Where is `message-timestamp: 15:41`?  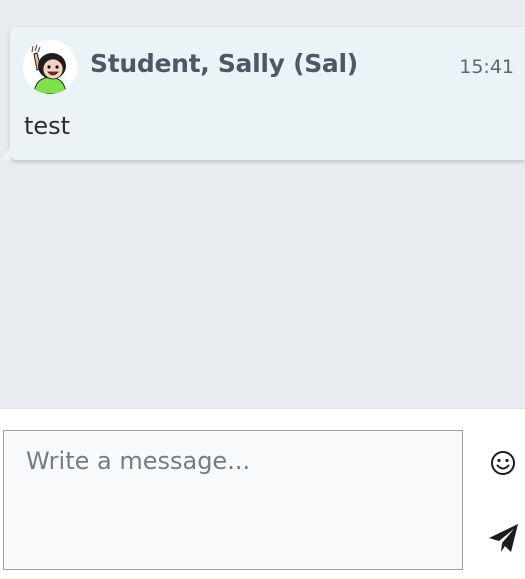
message-timestamp: 15:41 is located at coordinates (486, 67).